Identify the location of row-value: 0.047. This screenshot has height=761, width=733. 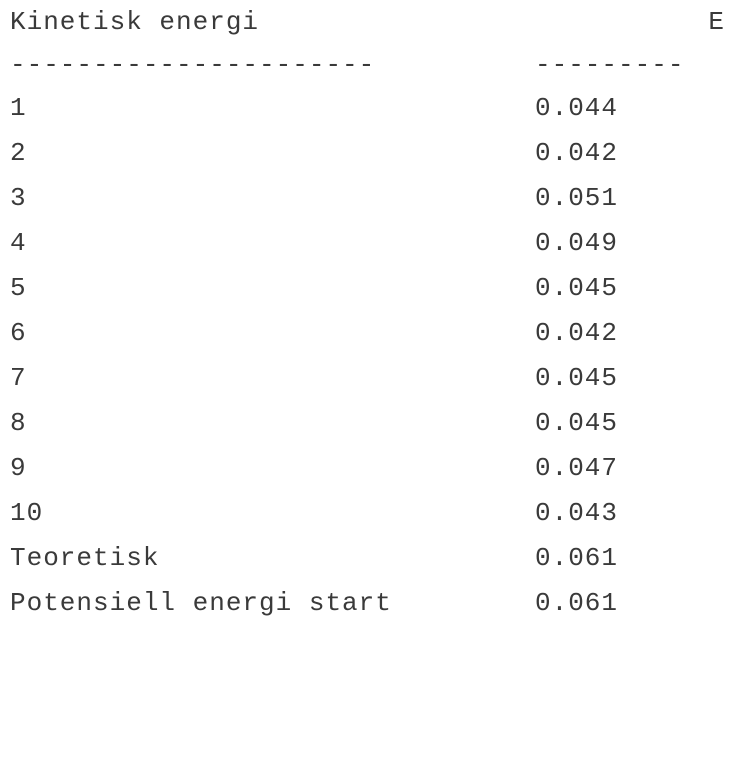
(577, 468).